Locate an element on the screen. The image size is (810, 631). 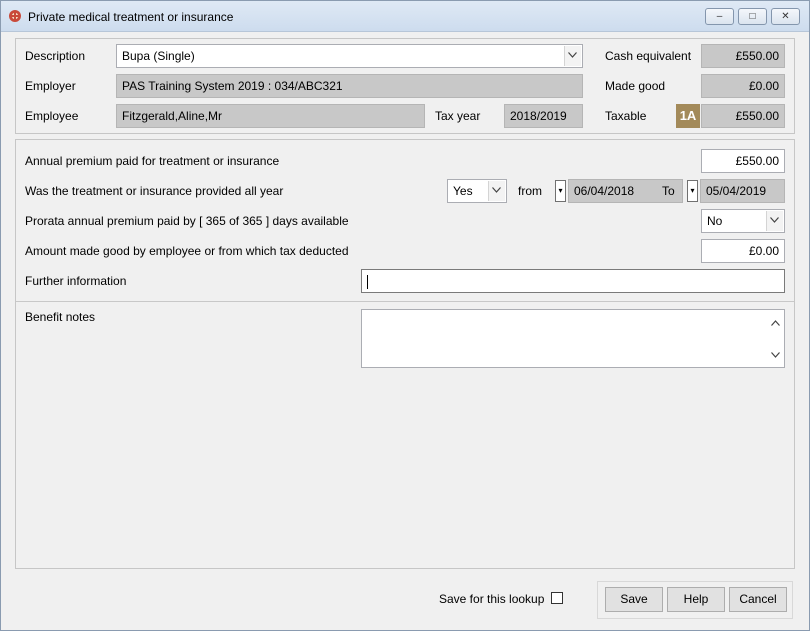
all-year-value: Yes is located at coordinates (463, 191).